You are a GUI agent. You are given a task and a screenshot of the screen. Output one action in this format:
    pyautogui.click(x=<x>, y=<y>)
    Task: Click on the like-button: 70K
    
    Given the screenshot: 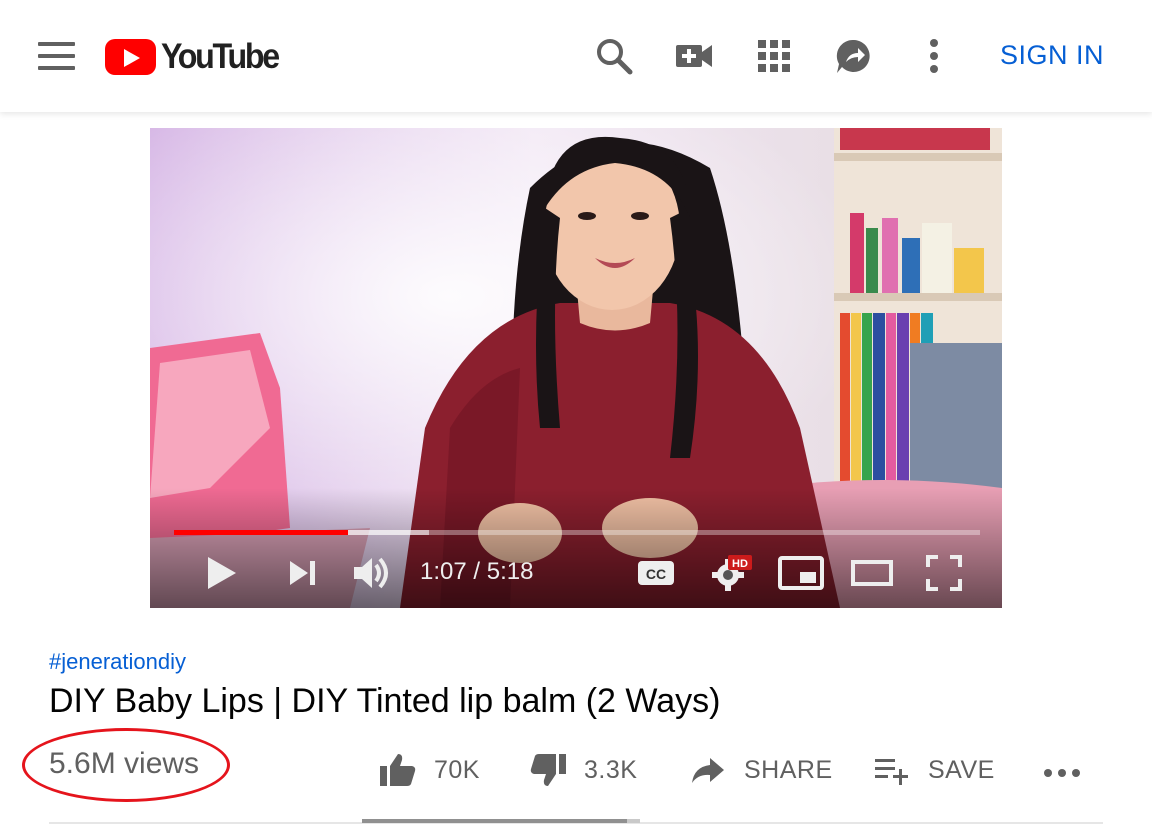 What is the action you would take?
    pyautogui.click(x=429, y=770)
    